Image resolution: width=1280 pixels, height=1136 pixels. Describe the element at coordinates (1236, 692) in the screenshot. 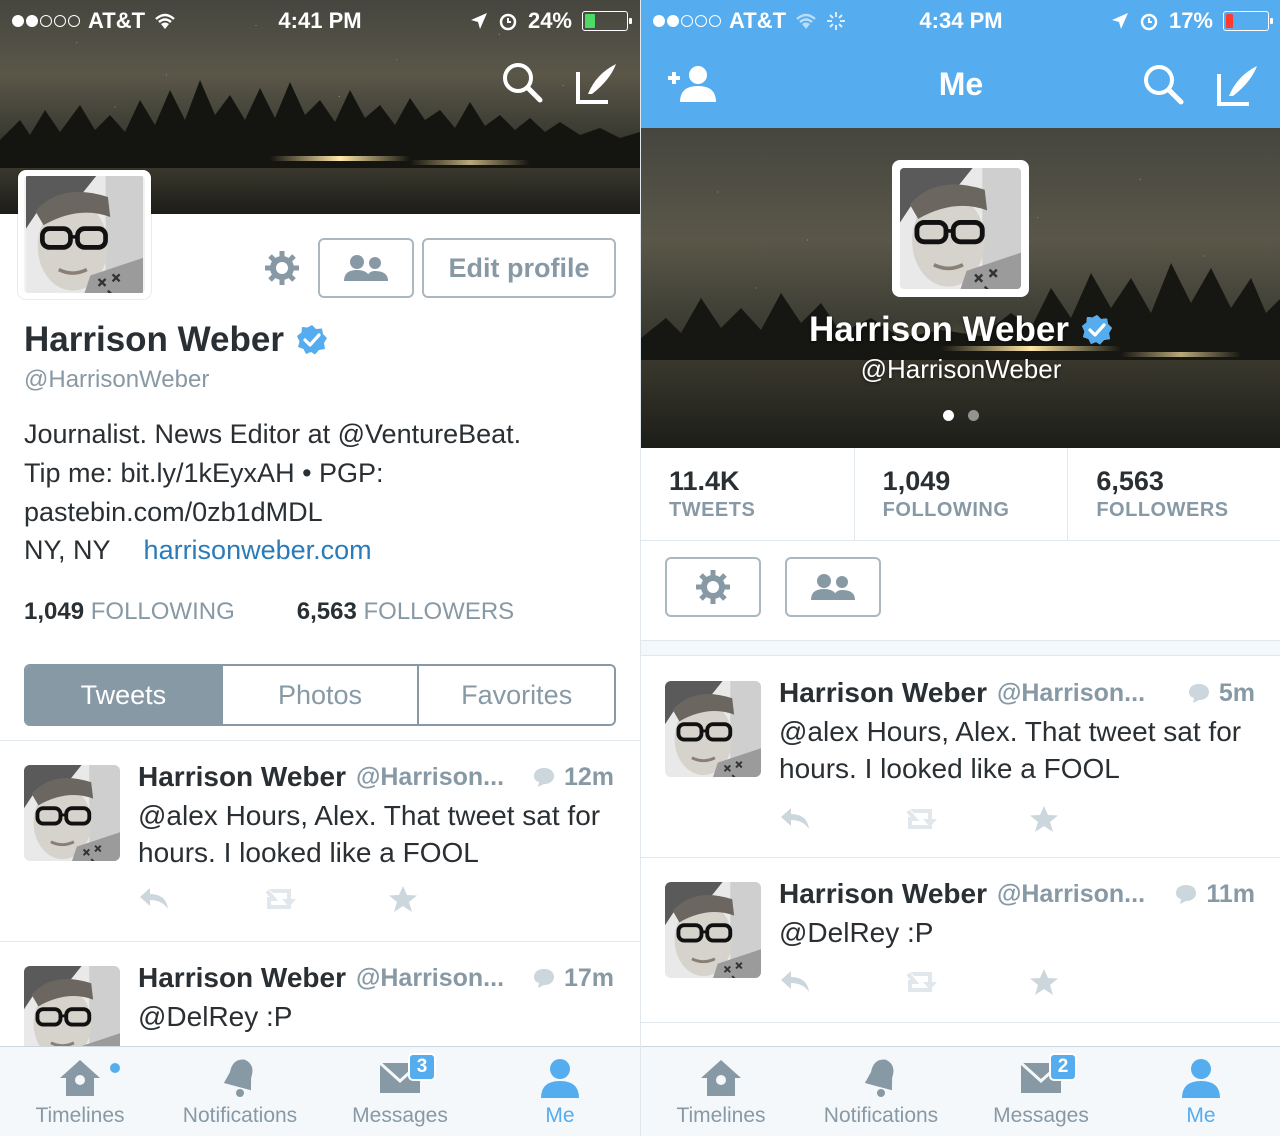

I see `tweet-time: 5m` at that location.